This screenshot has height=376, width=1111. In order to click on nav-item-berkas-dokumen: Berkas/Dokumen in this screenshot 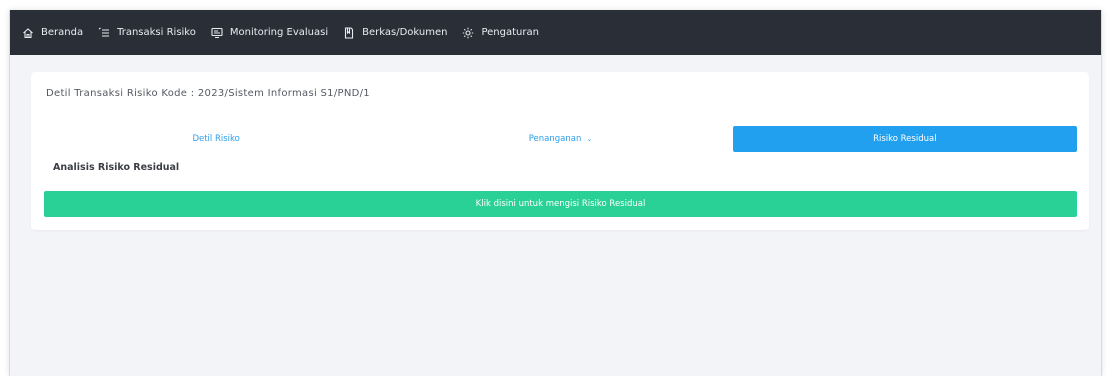, I will do `click(395, 32)`.